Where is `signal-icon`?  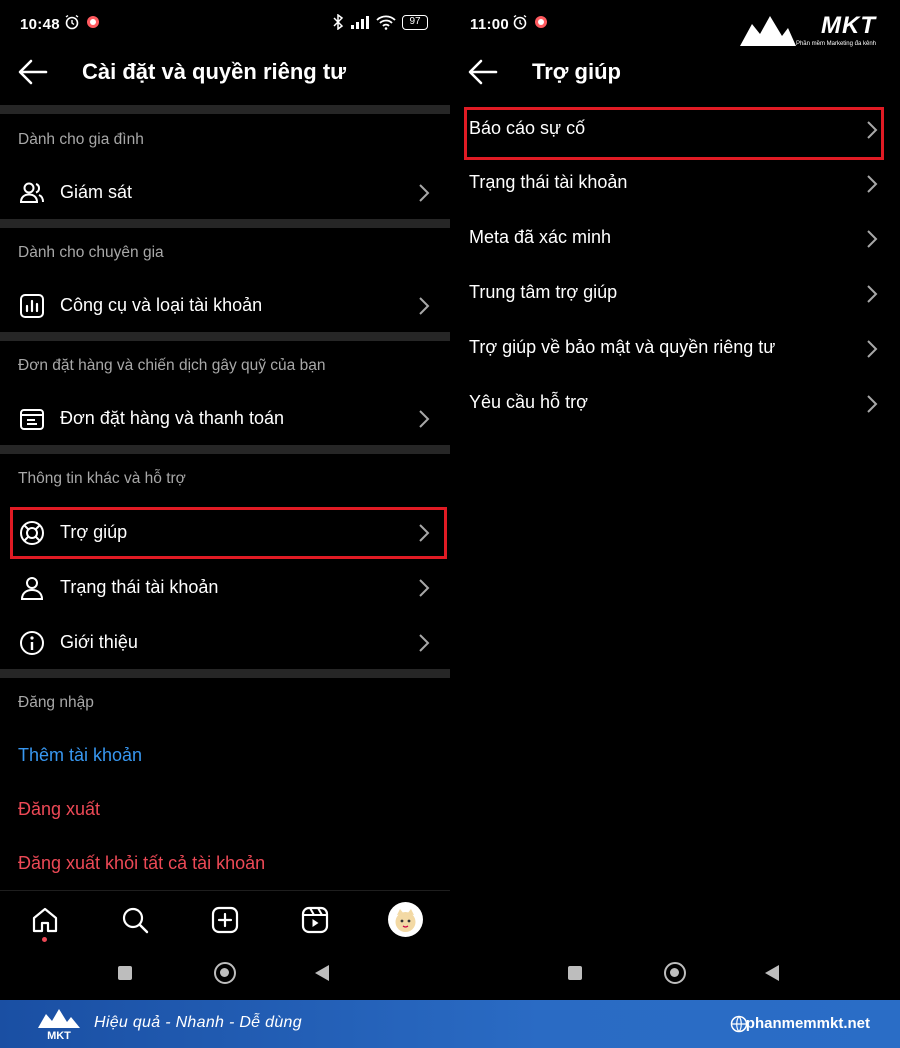 signal-icon is located at coordinates (360, 22).